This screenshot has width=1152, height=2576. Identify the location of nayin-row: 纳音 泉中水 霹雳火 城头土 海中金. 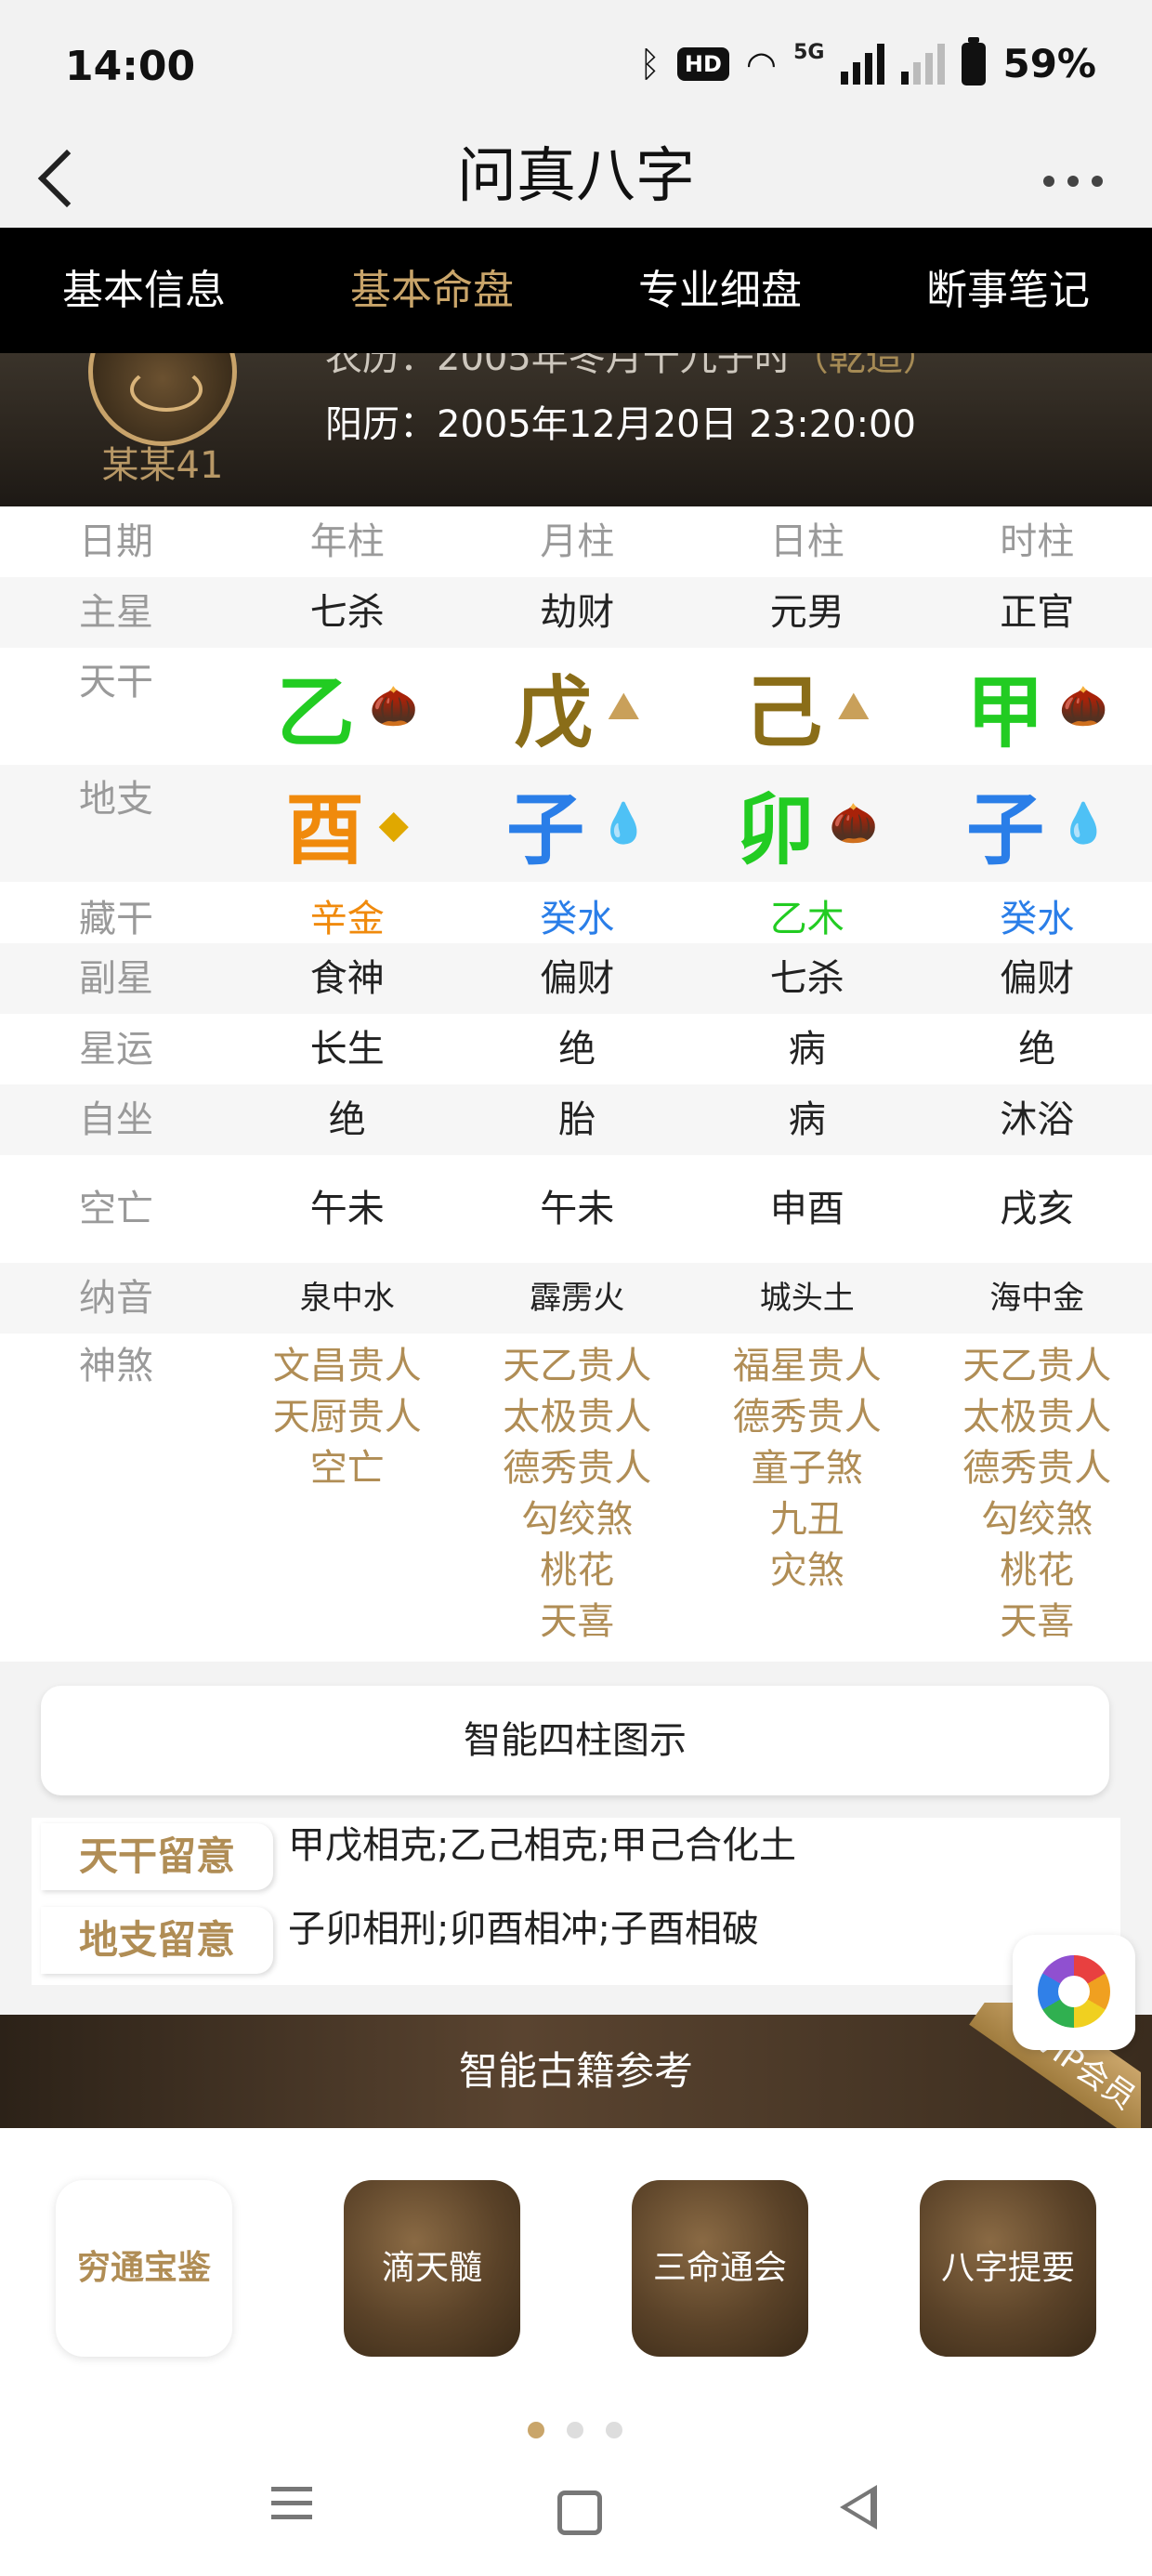
(576, 1298).